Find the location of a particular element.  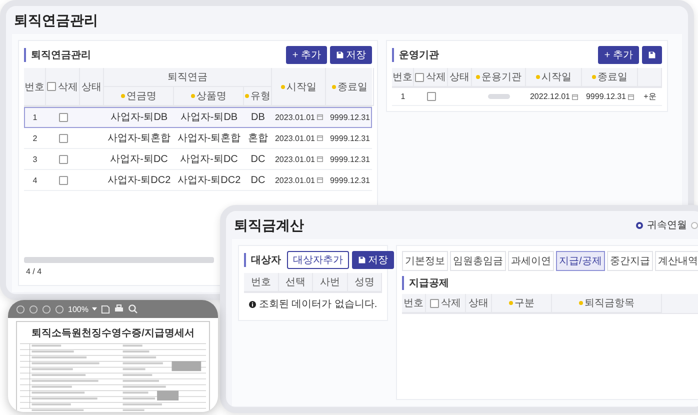

tab: 계산내역 is located at coordinates (676, 261).